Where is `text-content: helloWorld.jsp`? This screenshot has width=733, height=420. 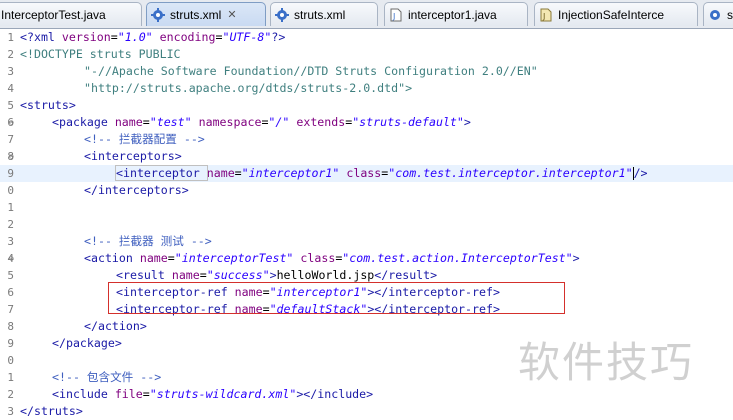
text-content: helloWorld.jsp is located at coordinates (325, 275).